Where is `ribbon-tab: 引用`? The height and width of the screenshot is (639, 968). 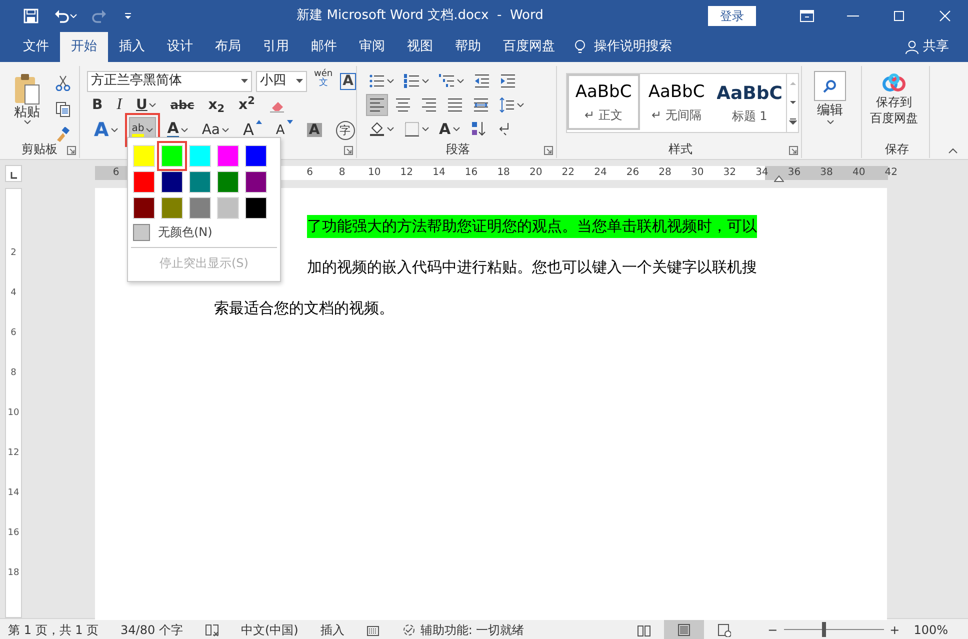
ribbon-tab: 引用 is located at coordinates (276, 47).